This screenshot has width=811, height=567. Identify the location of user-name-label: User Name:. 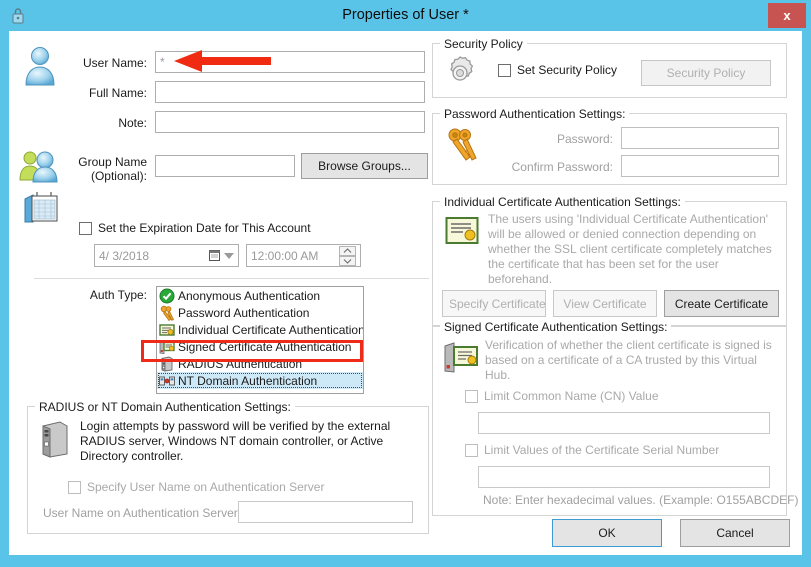
(114, 63).